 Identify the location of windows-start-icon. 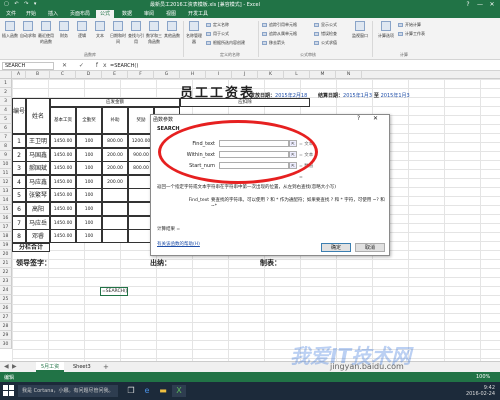
(8, 390).